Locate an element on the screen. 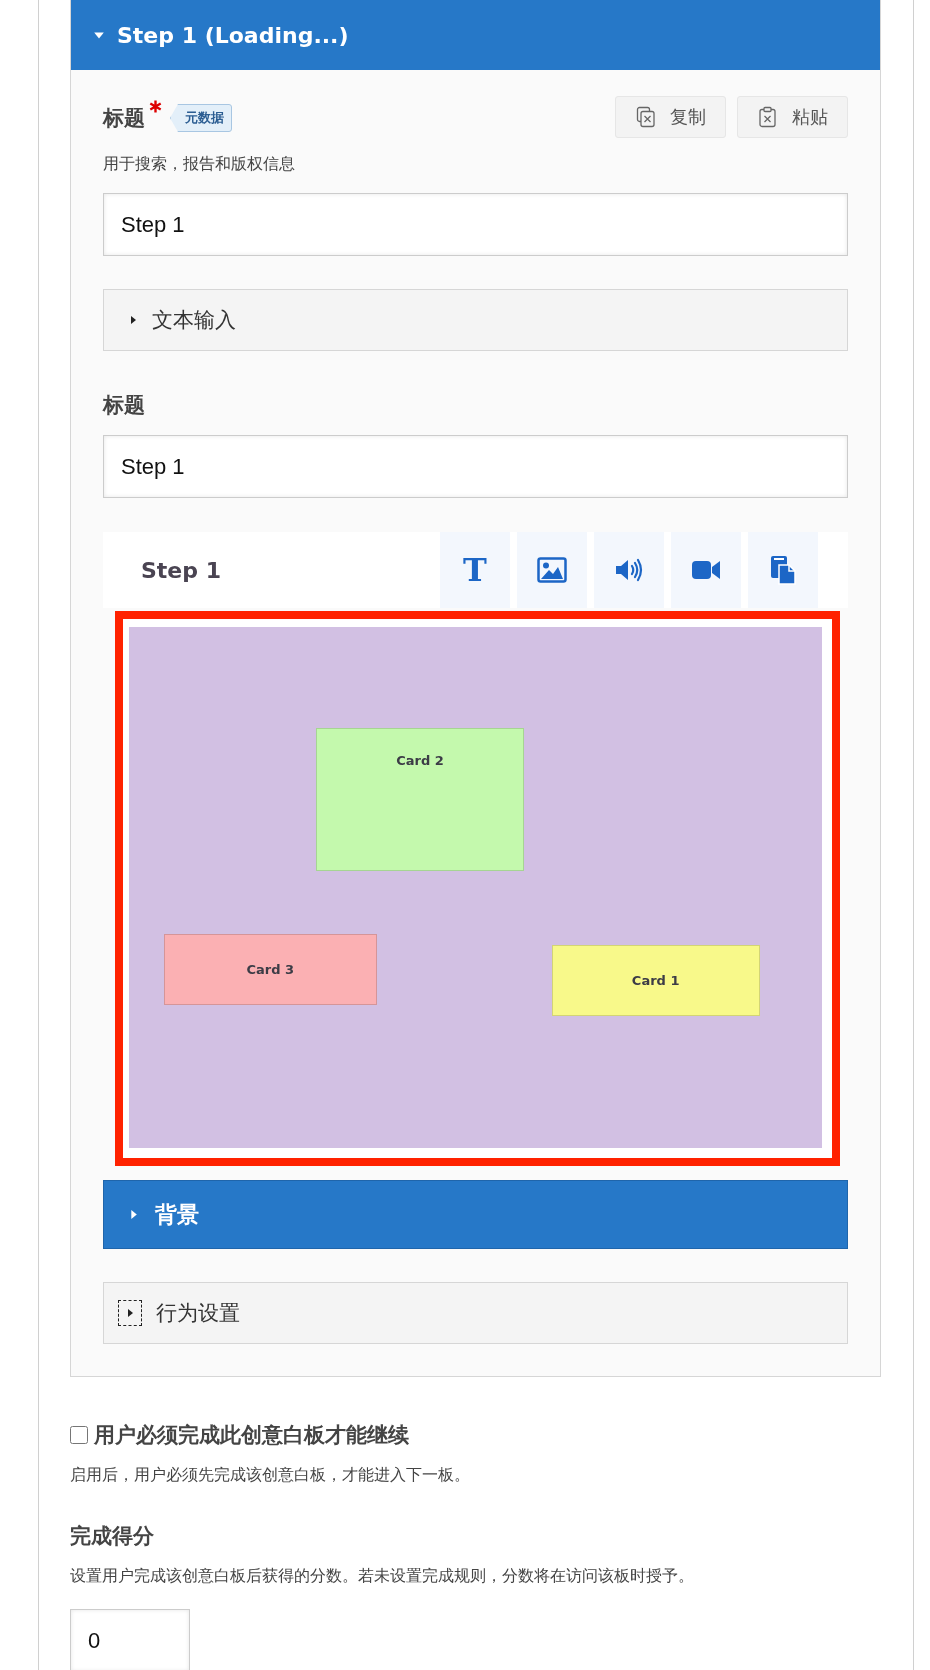 This screenshot has width=930, height=1670. field-label: 完成得分 is located at coordinates (112, 1536).